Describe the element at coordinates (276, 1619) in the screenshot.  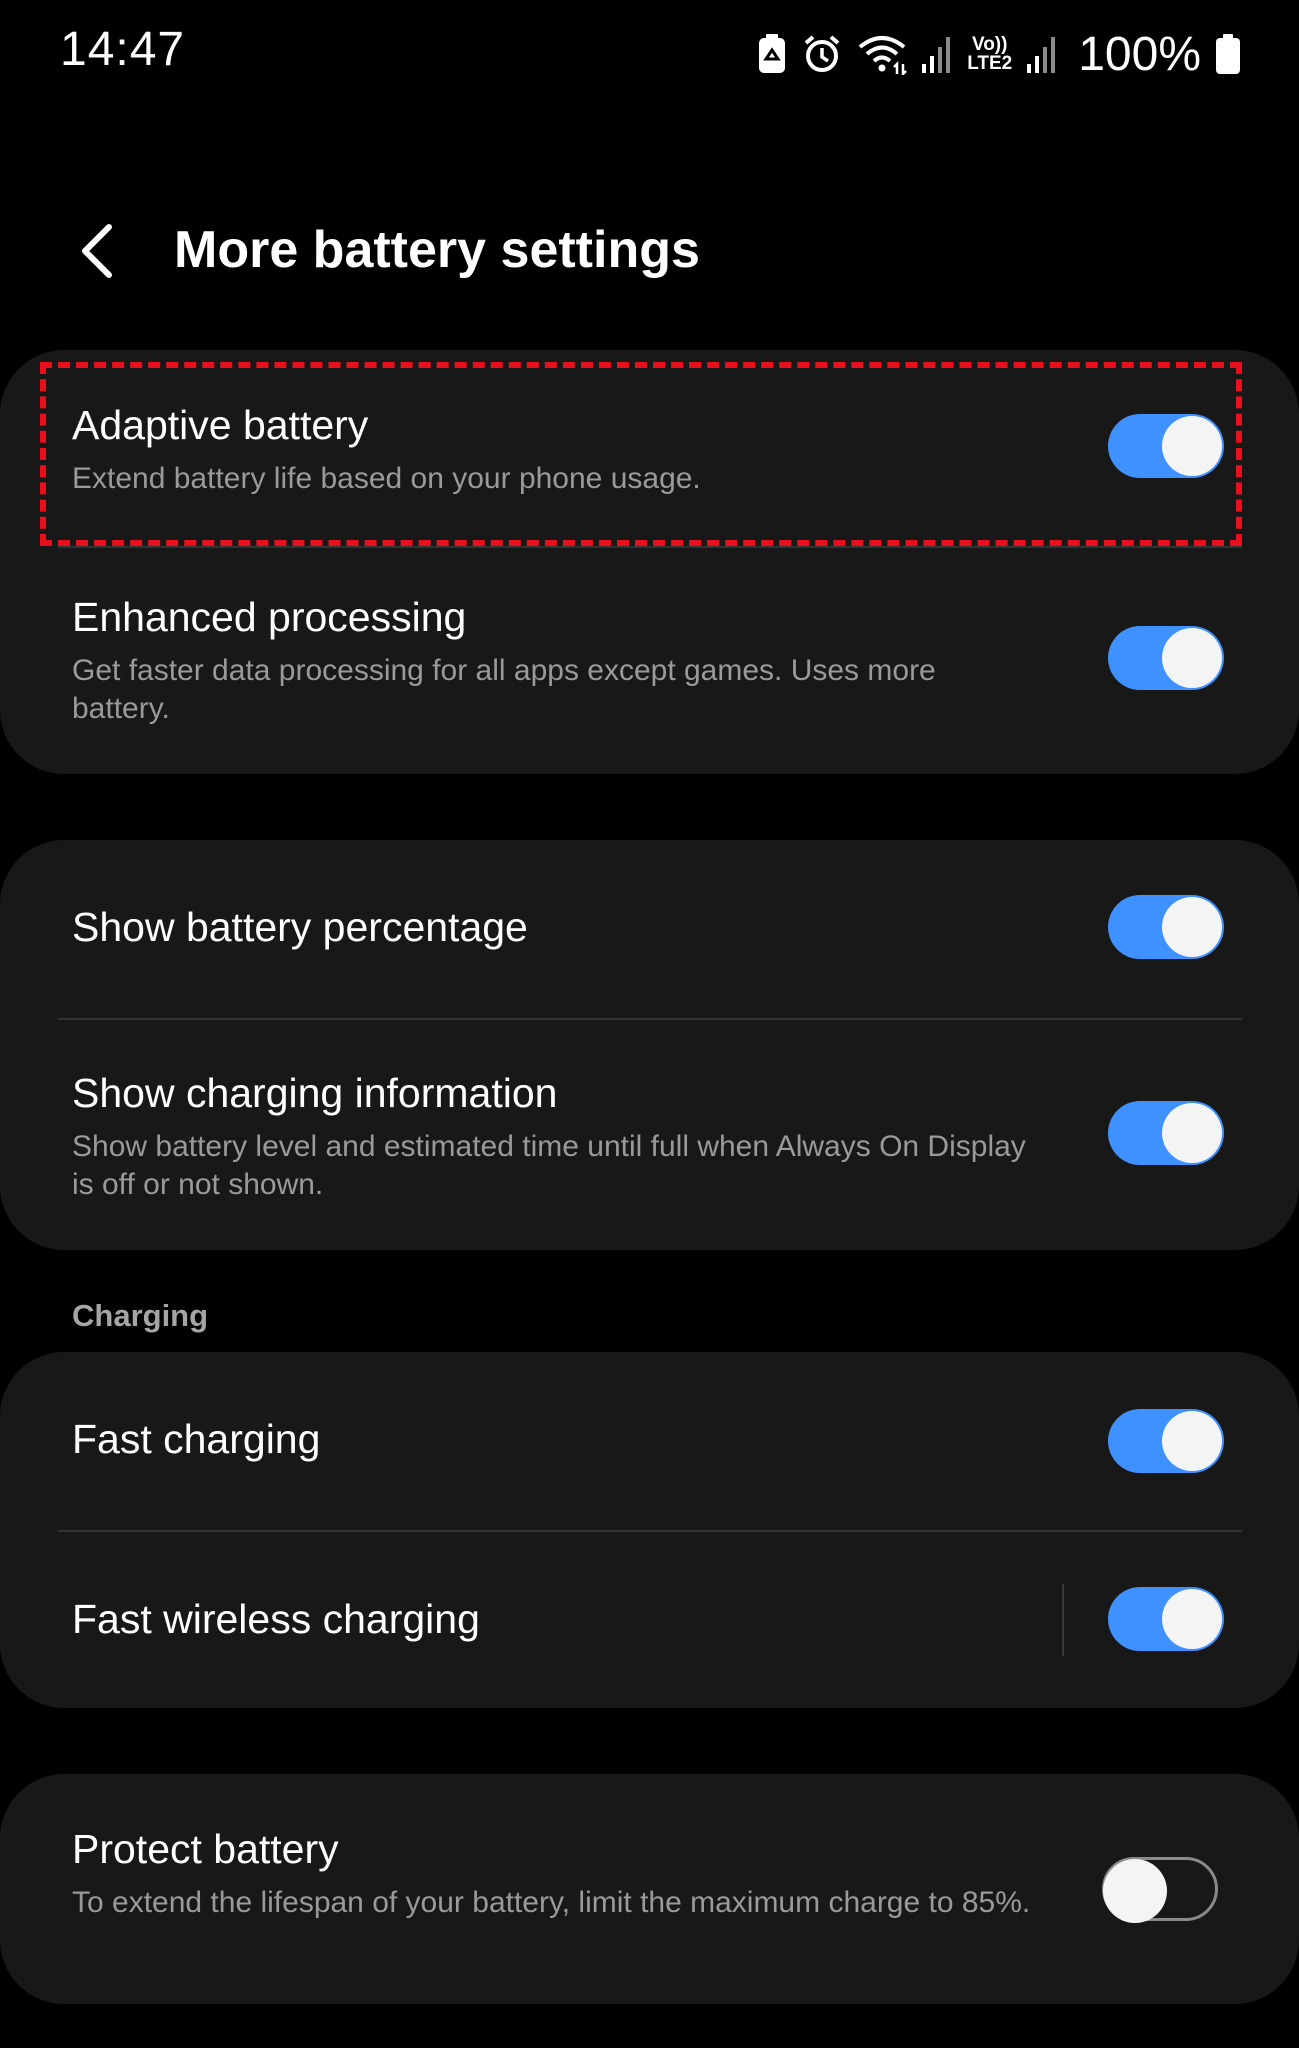
I see `fast-wireless-charging-title: Fast wireless charging` at that location.